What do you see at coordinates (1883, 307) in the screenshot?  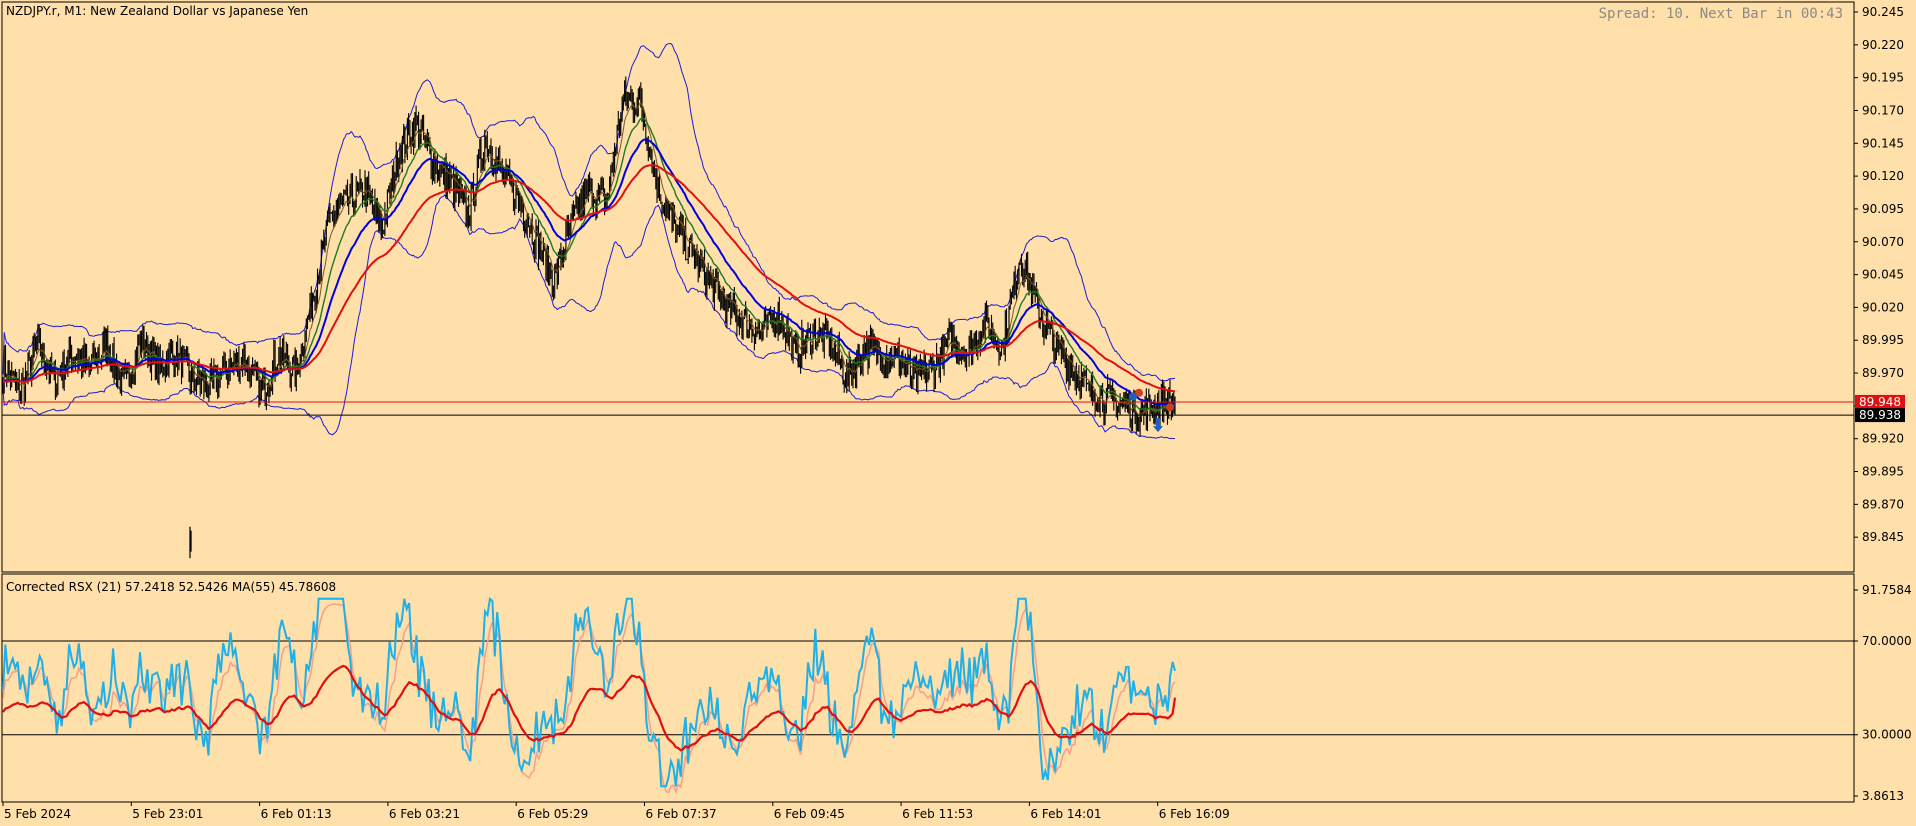 I see `price-tick-label: 90.020` at bounding box center [1883, 307].